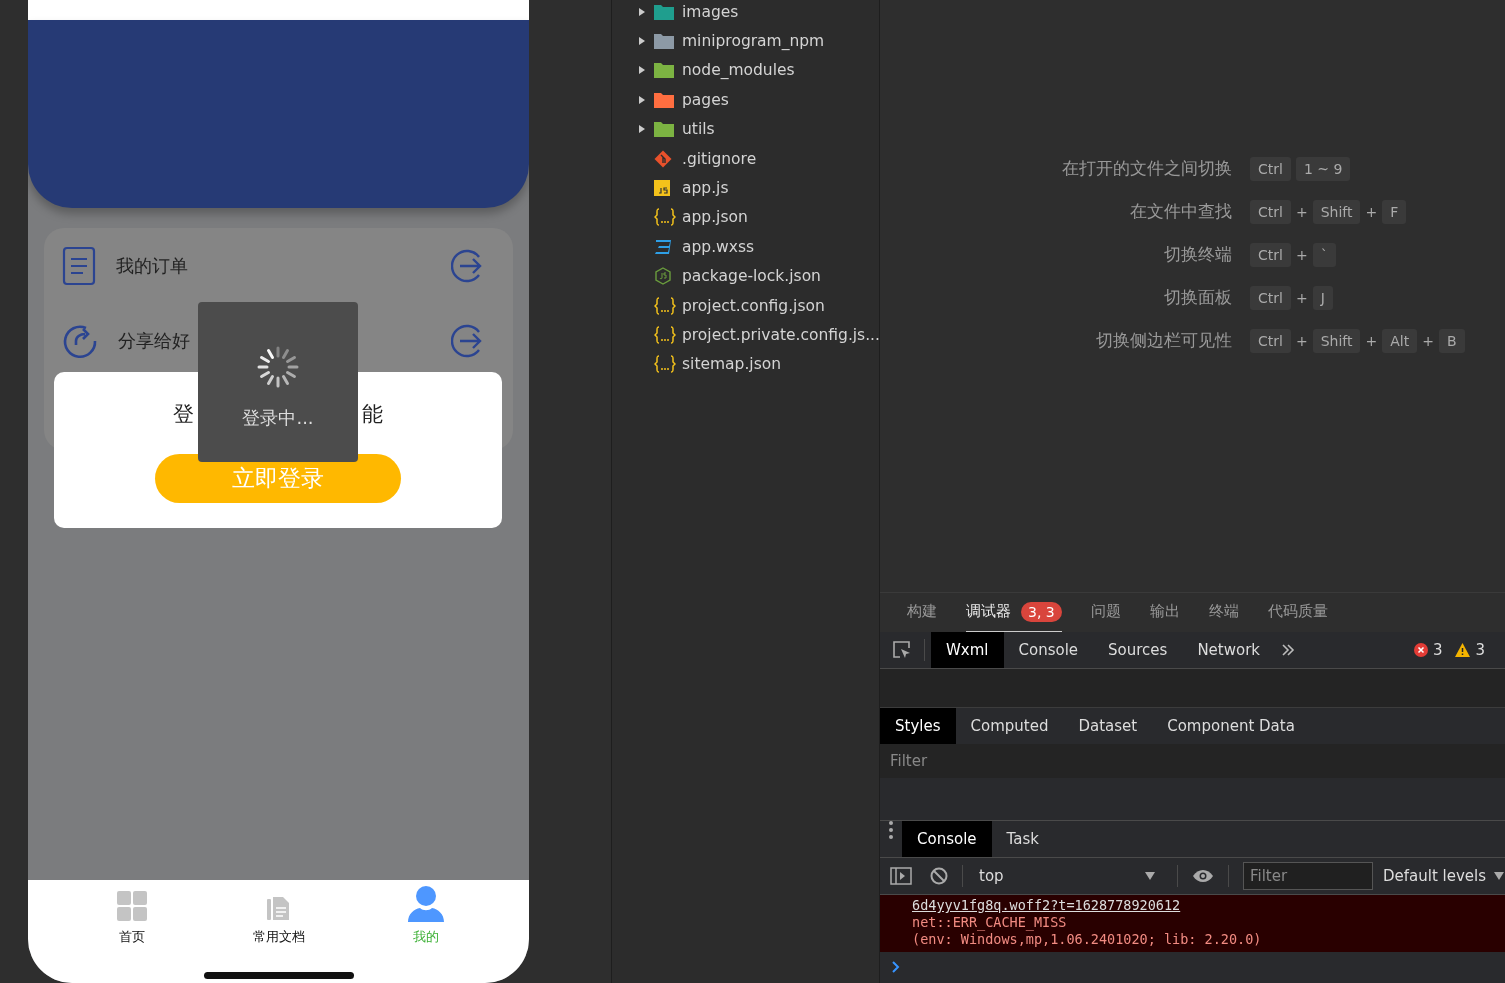 This screenshot has width=1505, height=983. Describe the element at coordinates (751, 276) in the screenshot. I see `file-name: package-lock.json` at that location.